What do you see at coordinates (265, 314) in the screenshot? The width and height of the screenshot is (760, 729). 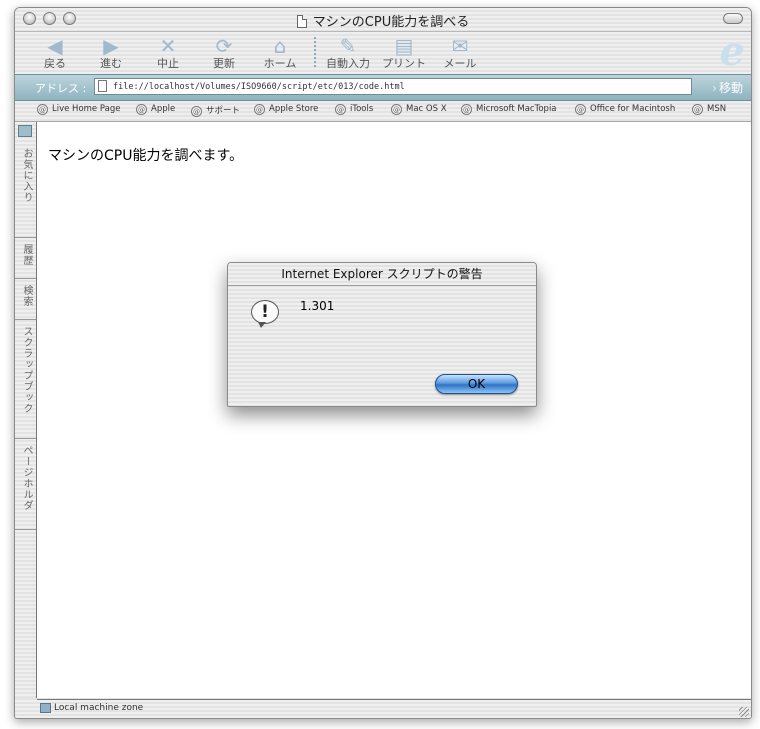 I see `warning-icon: !` at bounding box center [265, 314].